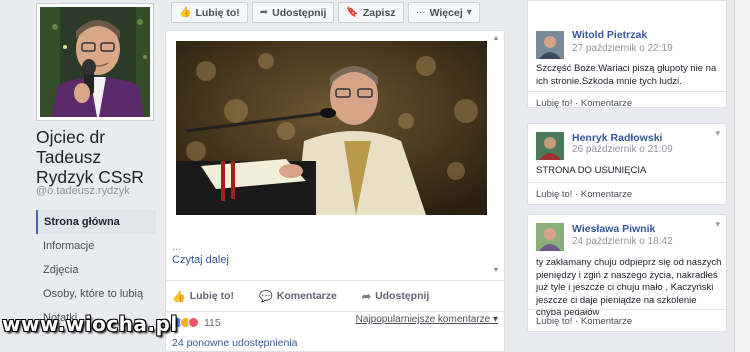 Image resolution: width=750 pixels, height=352 pixels. I want to click on save-page-label: Zapisz, so click(379, 12).